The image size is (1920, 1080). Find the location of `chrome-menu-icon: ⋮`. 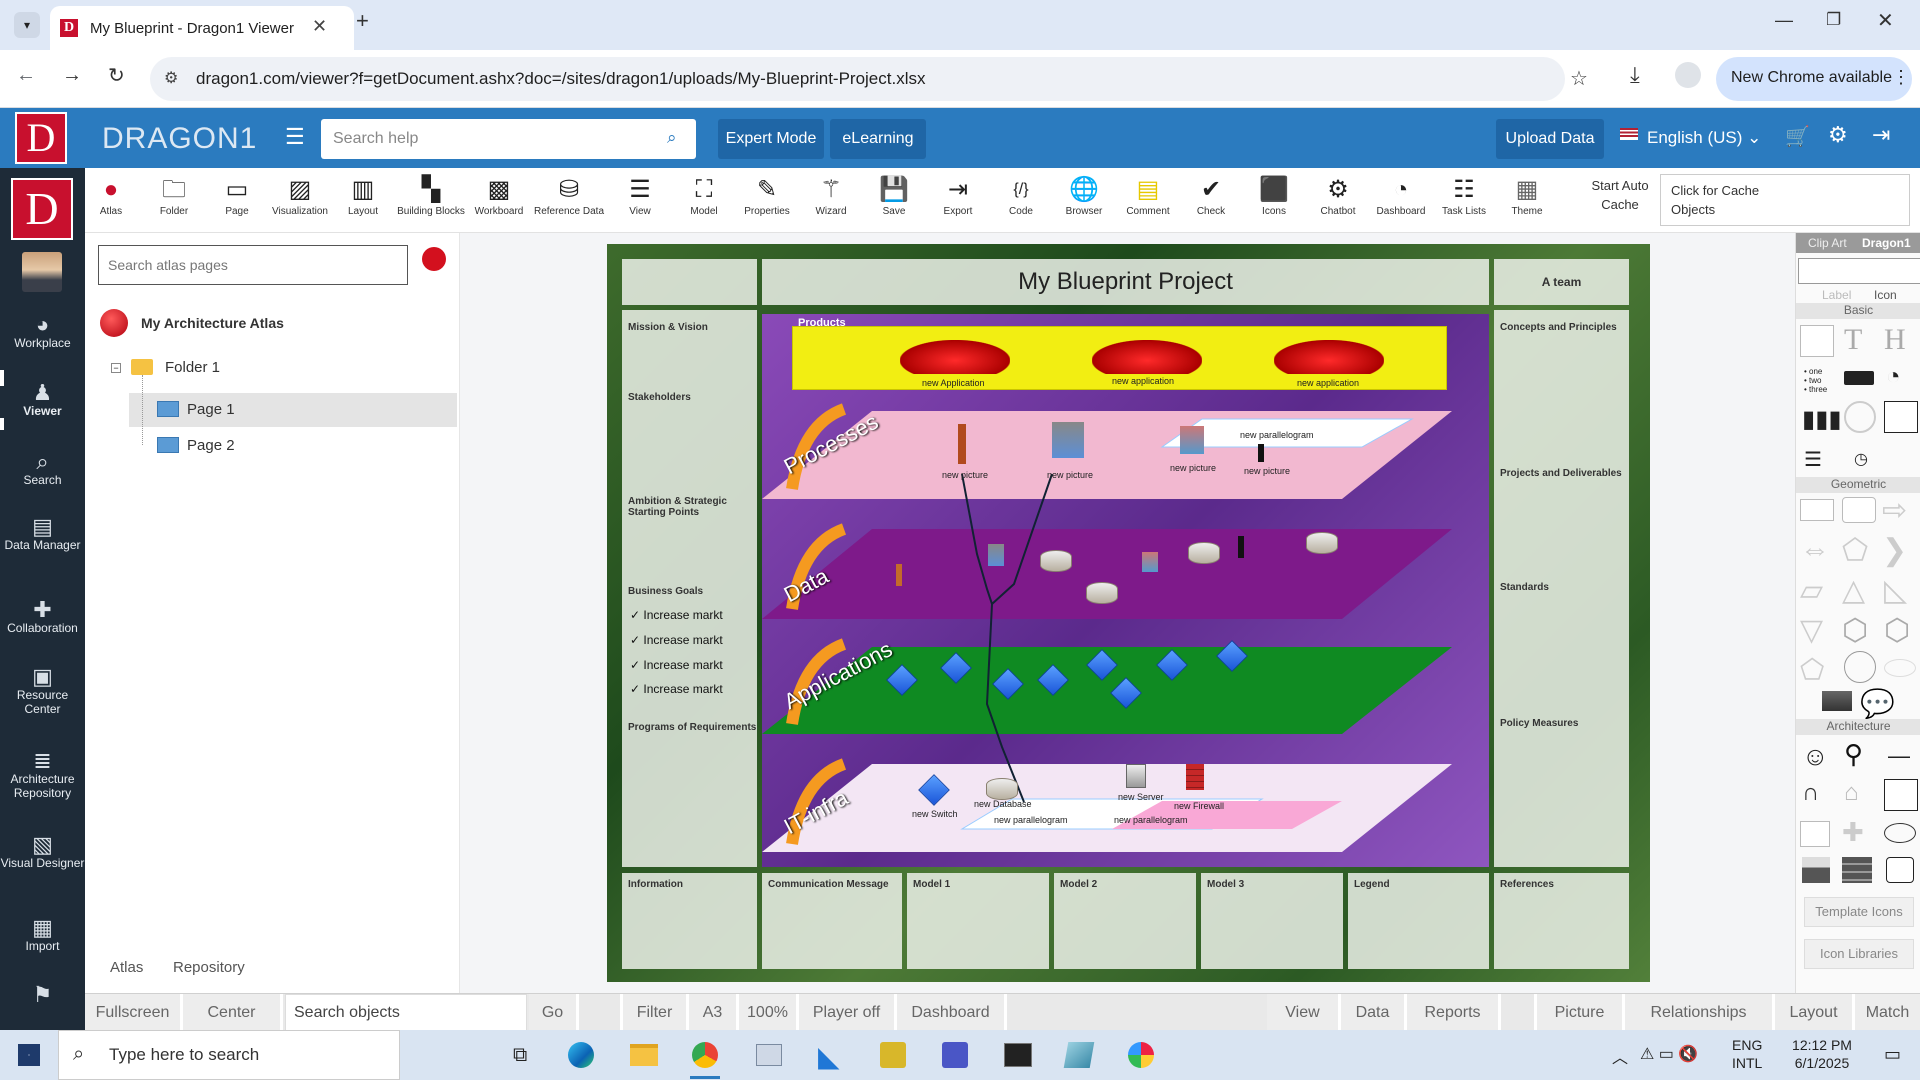

chrome-menu-icon: ⋮ is located at coordinates (1901, 77).